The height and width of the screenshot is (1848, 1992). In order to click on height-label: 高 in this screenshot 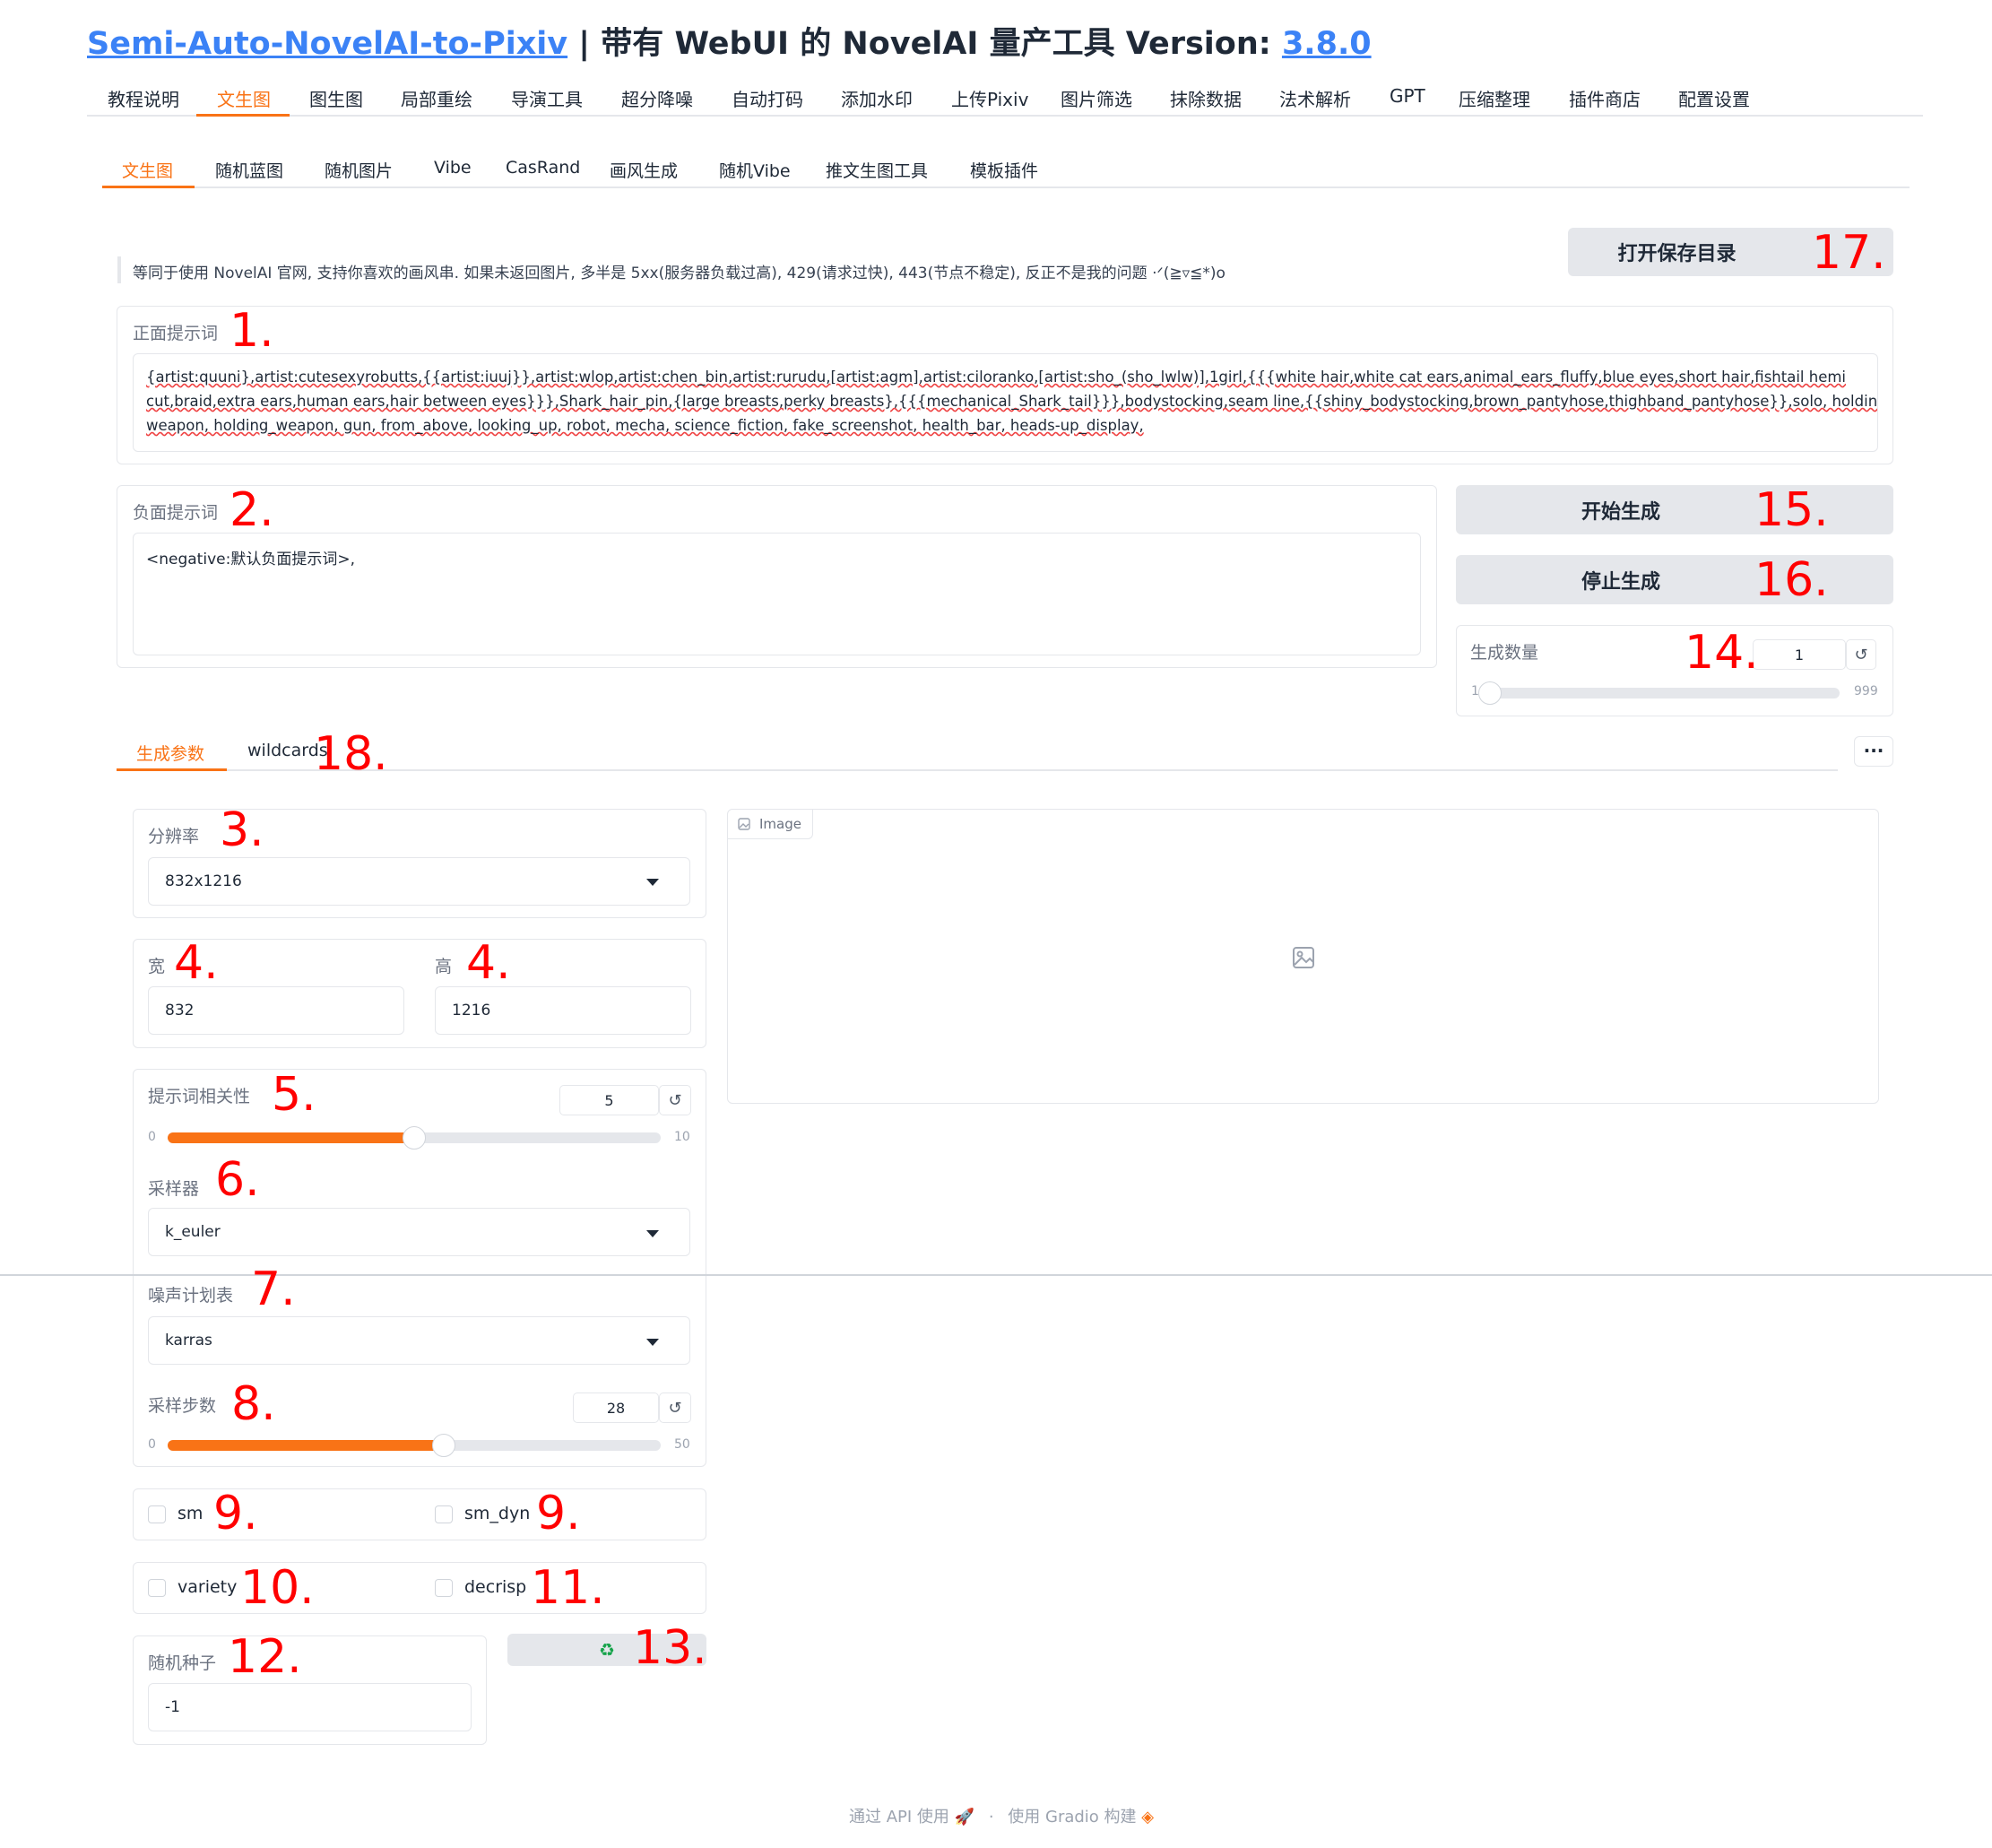, I will do `click(444, 966)`.